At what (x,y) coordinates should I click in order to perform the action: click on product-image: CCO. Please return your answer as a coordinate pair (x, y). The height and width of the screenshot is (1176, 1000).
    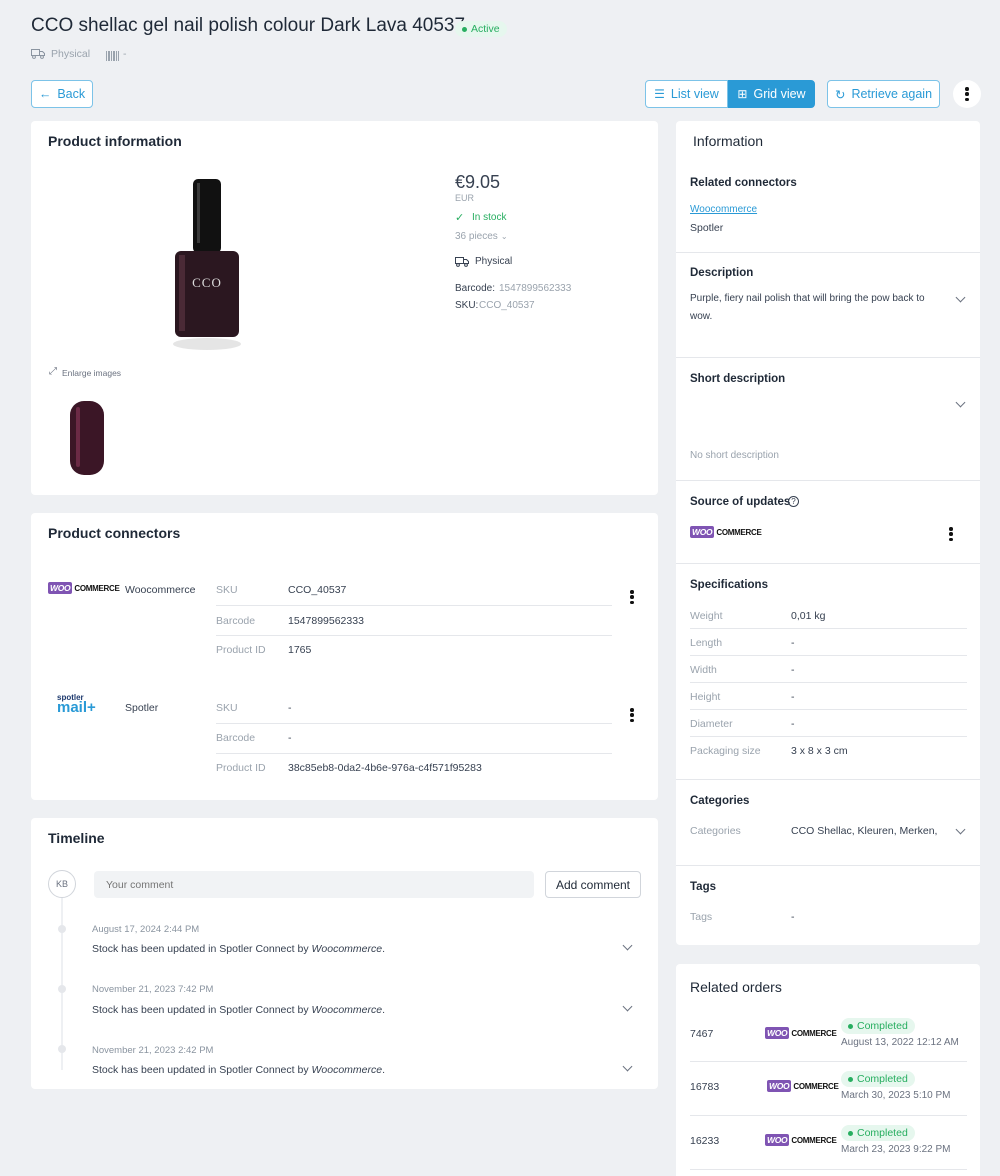
    Looking at the image, I should click on (207, 266).